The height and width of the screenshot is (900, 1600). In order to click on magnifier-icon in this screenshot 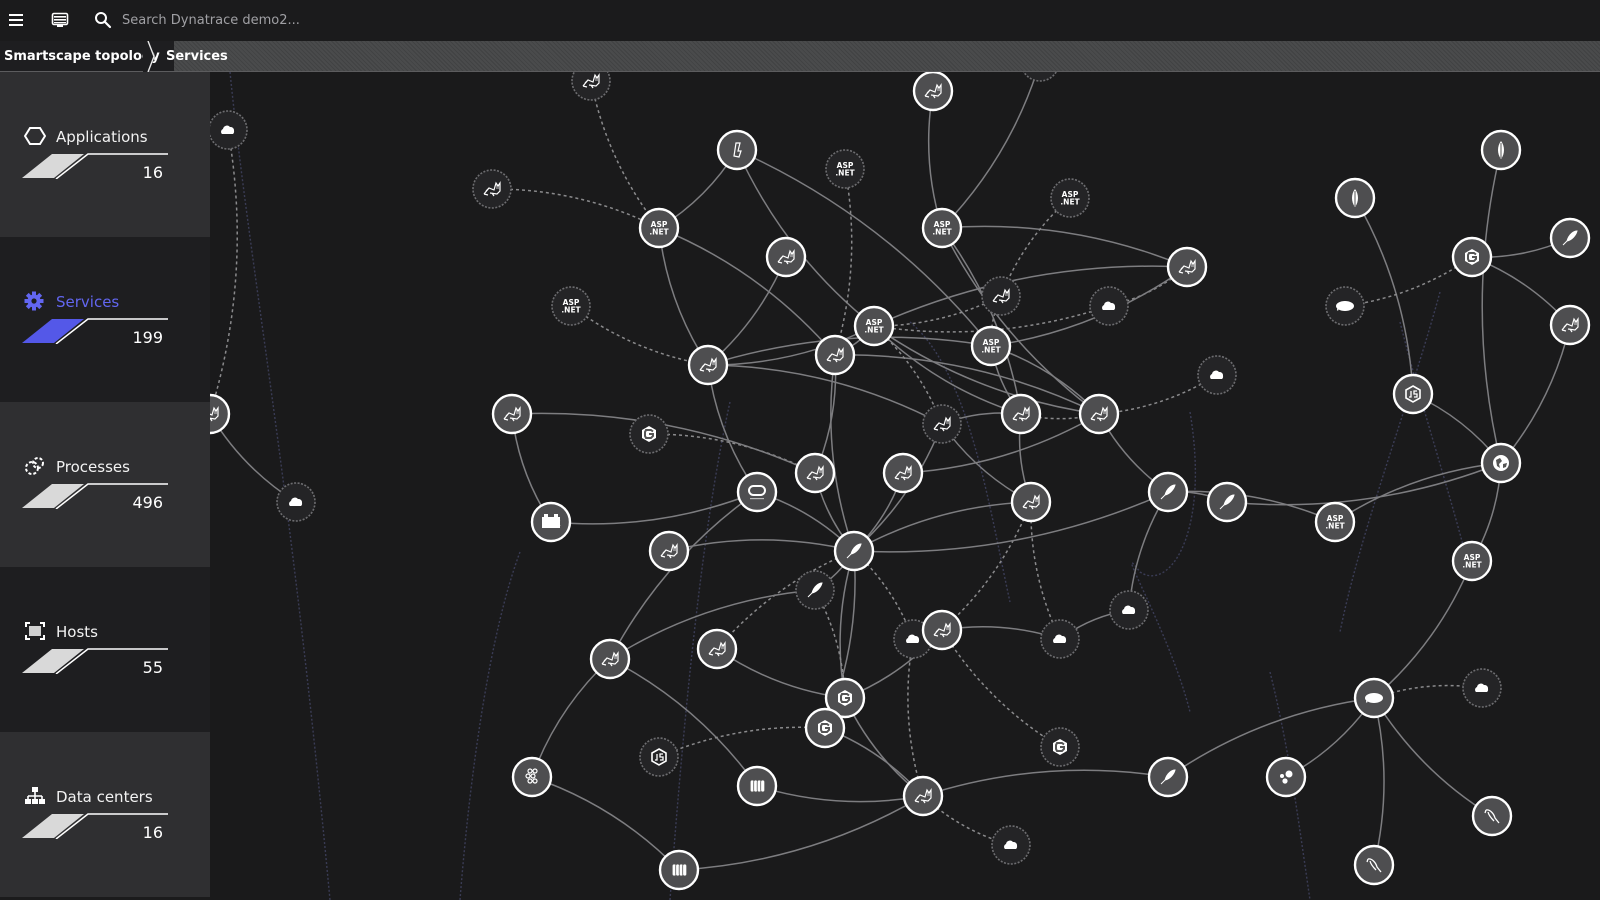, I will do `click(103, 20)`.